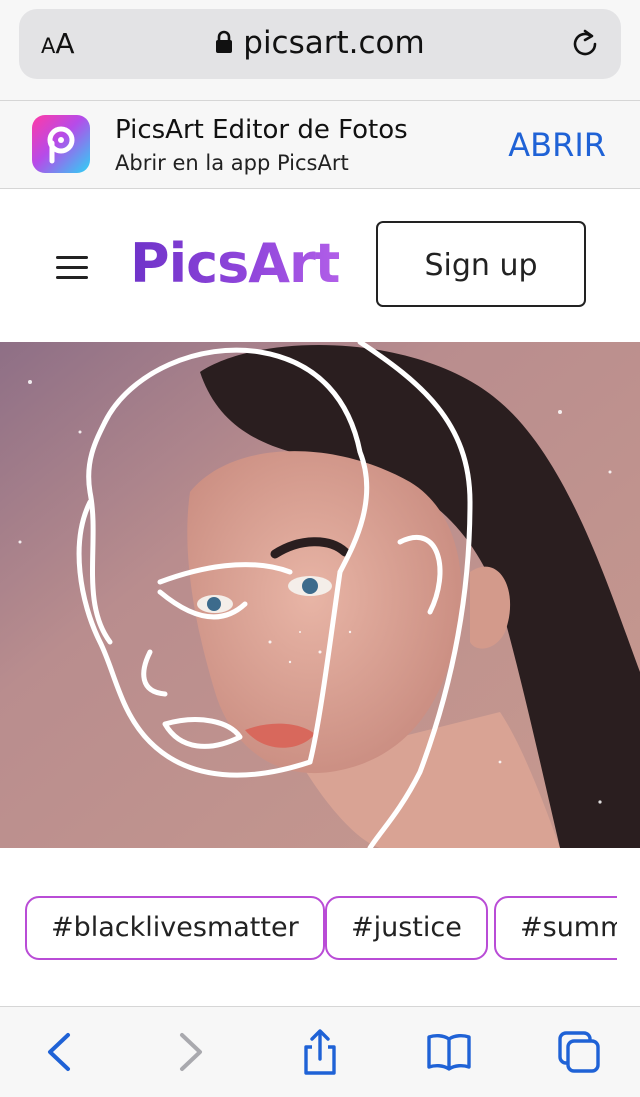 Image resolution: width=640 pixels, height=1097 pixels. Describe the element at coordinates (334, 43) in the screenshot. I see `url-text: picsart.com` at that location.